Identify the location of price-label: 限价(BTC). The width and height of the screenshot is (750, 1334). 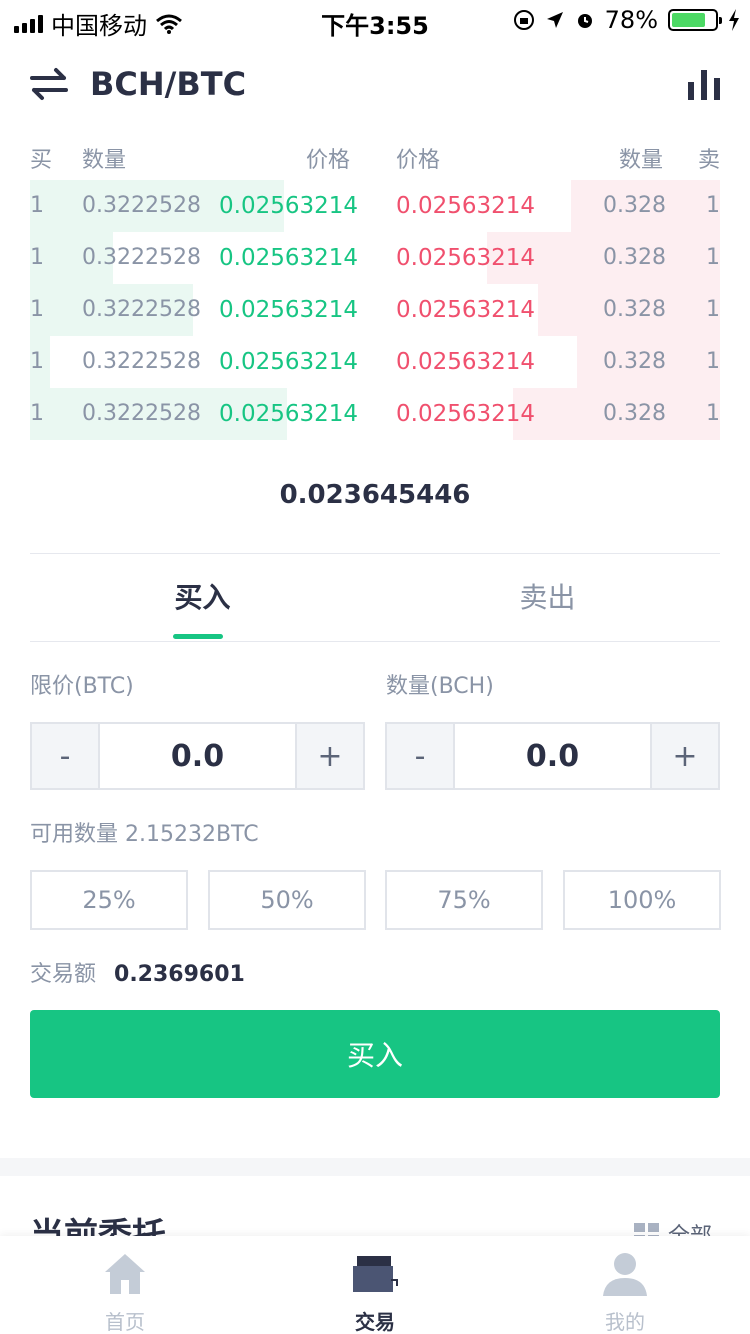
(82, 686).